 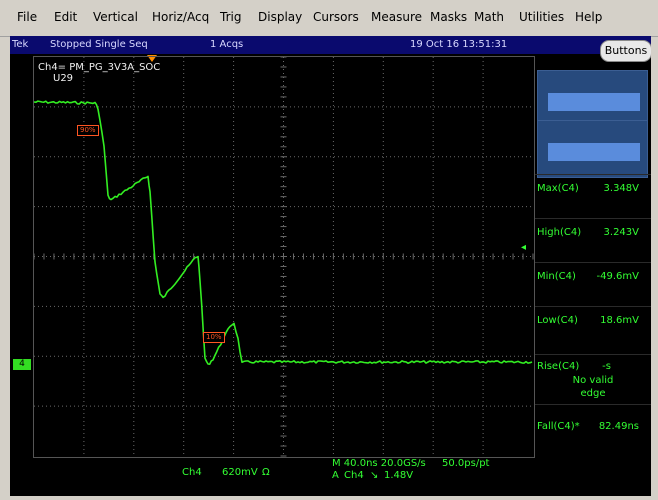 What do you see at coordinates (593, 196) in the screenshot?
I see `measurement-max: Max(C4) 3.348V` at bounding box center [593, 196].